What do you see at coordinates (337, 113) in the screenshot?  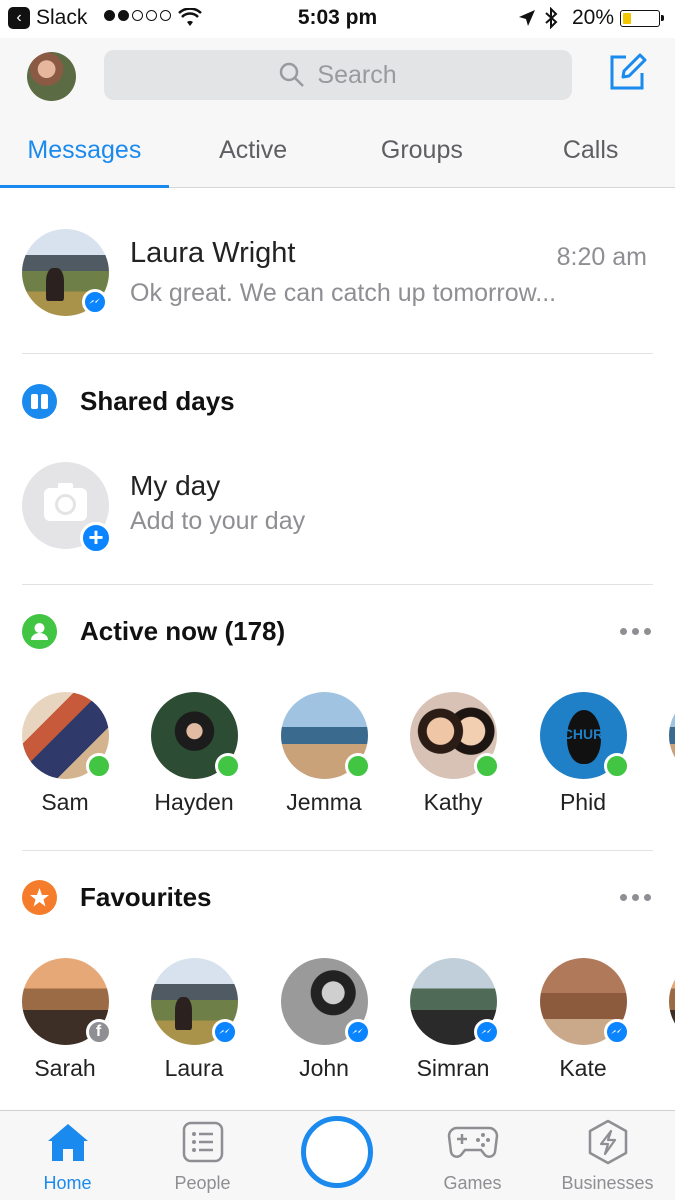 I see `header: Search Messages Active Groups Calls` at bounding box center [337, 113].